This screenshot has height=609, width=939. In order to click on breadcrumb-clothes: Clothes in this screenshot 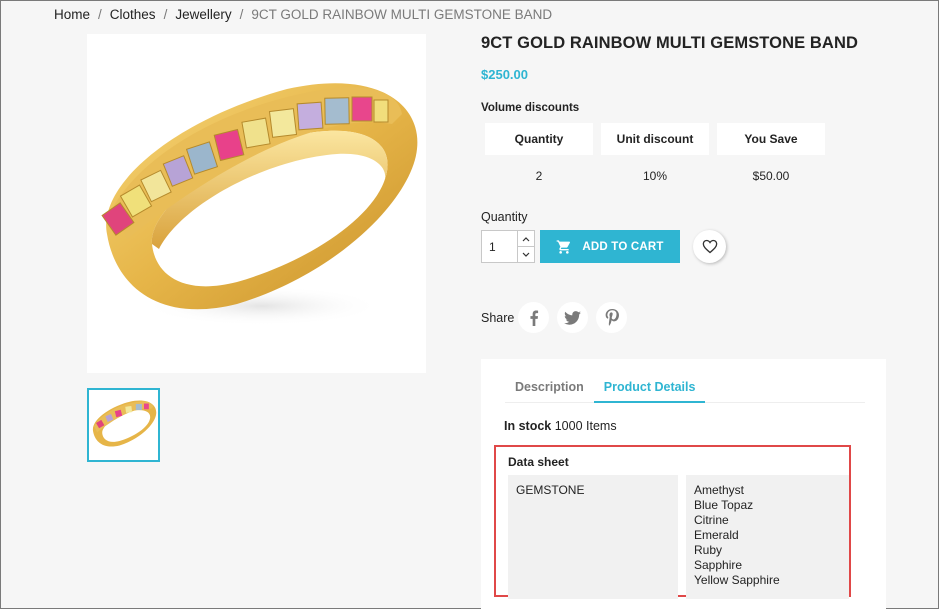, I will do `click(133, 14)`.